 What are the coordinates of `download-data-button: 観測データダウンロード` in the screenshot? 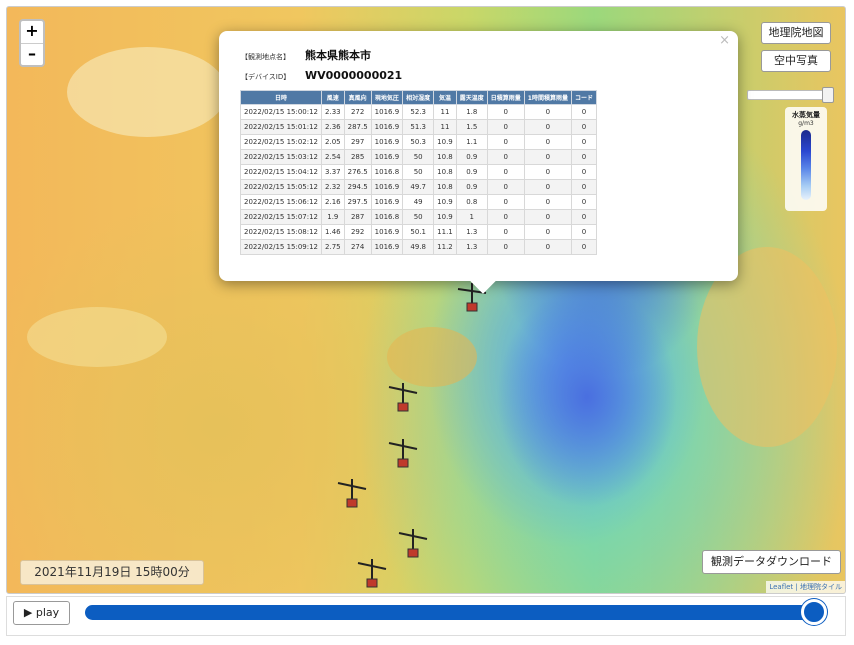 It's located at (771, 562).